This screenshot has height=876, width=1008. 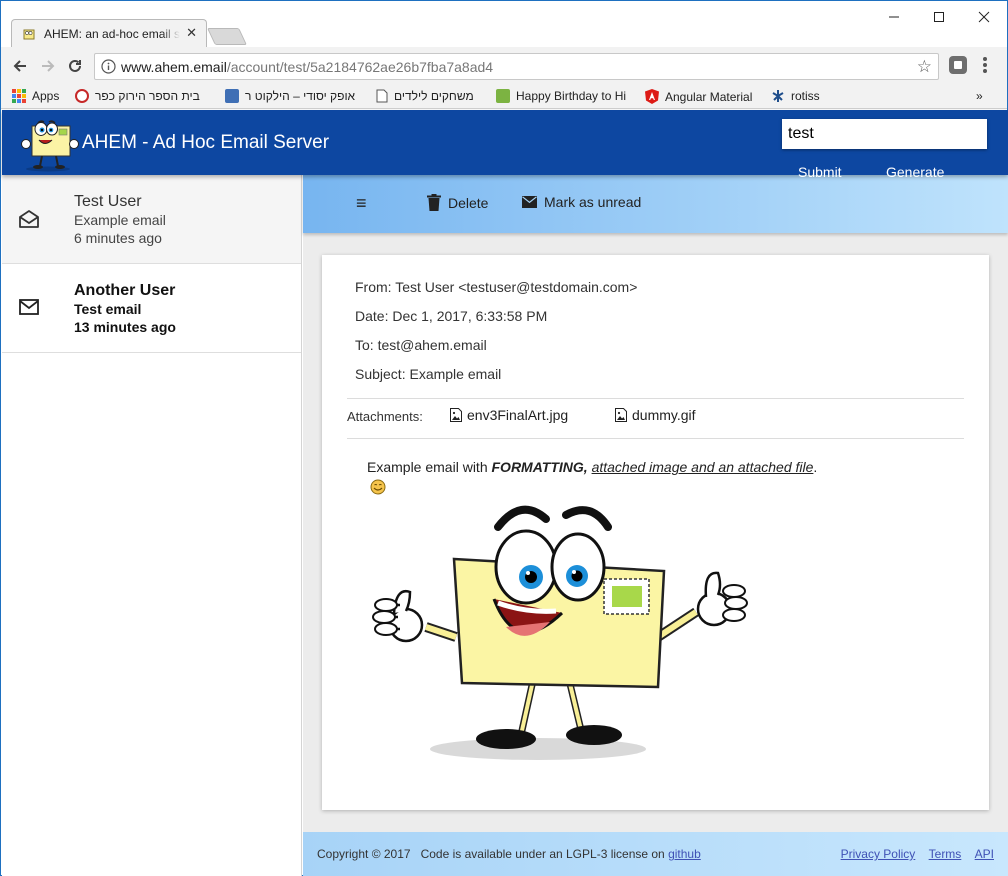 What do you see at coordinates (82, 96) in the screenshot?
I see `school-icon` at bounding box center [82, 96].